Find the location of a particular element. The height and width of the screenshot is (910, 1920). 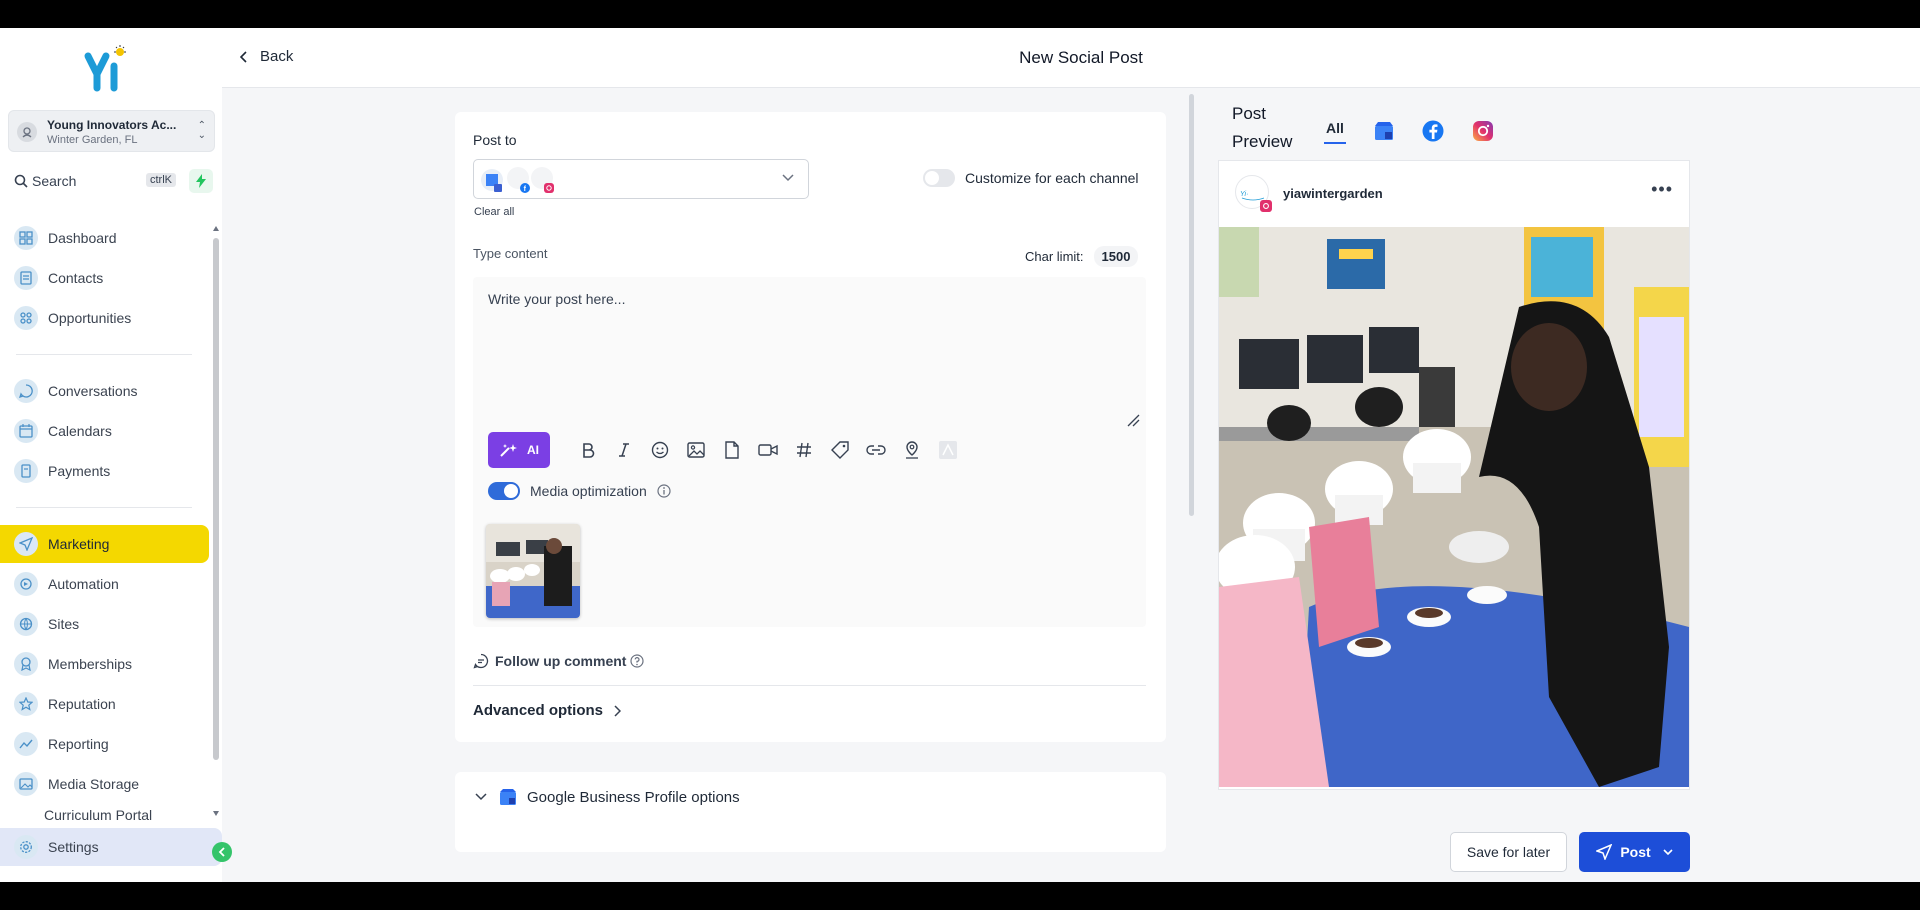

instagram-channel-avatar is located at coordinates (542, 180).